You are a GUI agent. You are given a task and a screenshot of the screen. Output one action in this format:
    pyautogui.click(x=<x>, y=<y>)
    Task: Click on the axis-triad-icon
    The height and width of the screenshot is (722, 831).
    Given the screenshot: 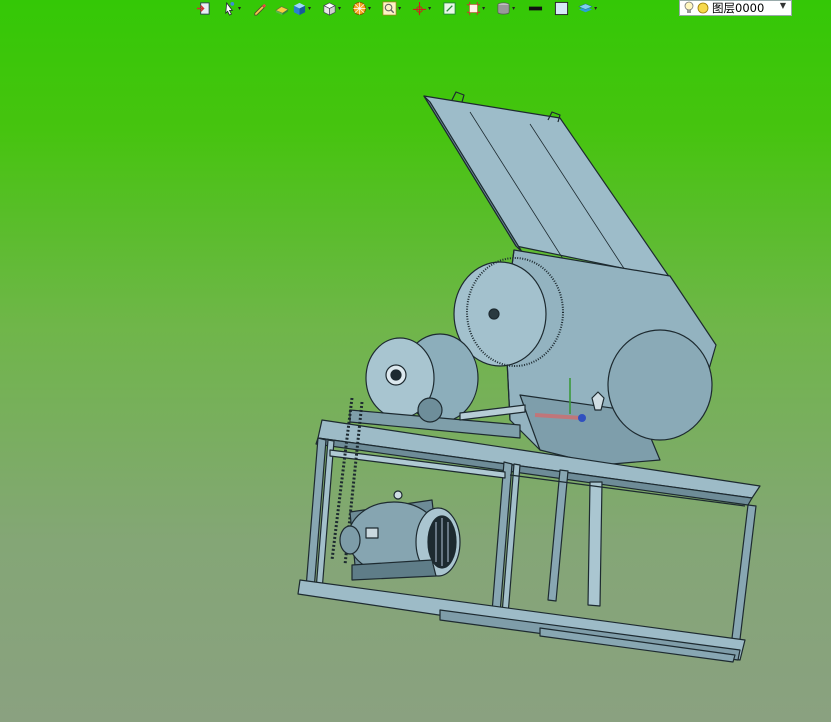 What is the action you would take?
    pyautogui.click(x=420, y=8)
    